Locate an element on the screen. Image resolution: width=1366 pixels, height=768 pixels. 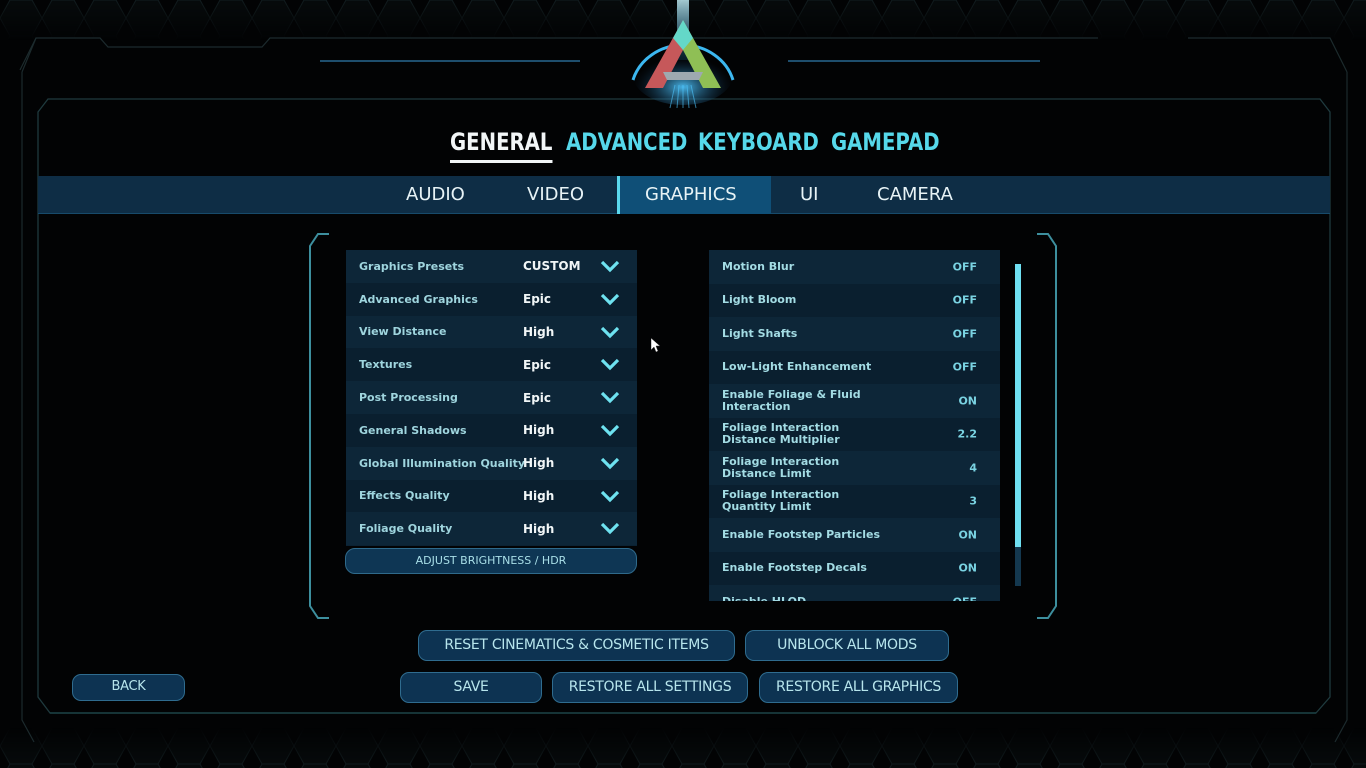
setting-label: Graphics Presets is located at coordinates (412, 266).